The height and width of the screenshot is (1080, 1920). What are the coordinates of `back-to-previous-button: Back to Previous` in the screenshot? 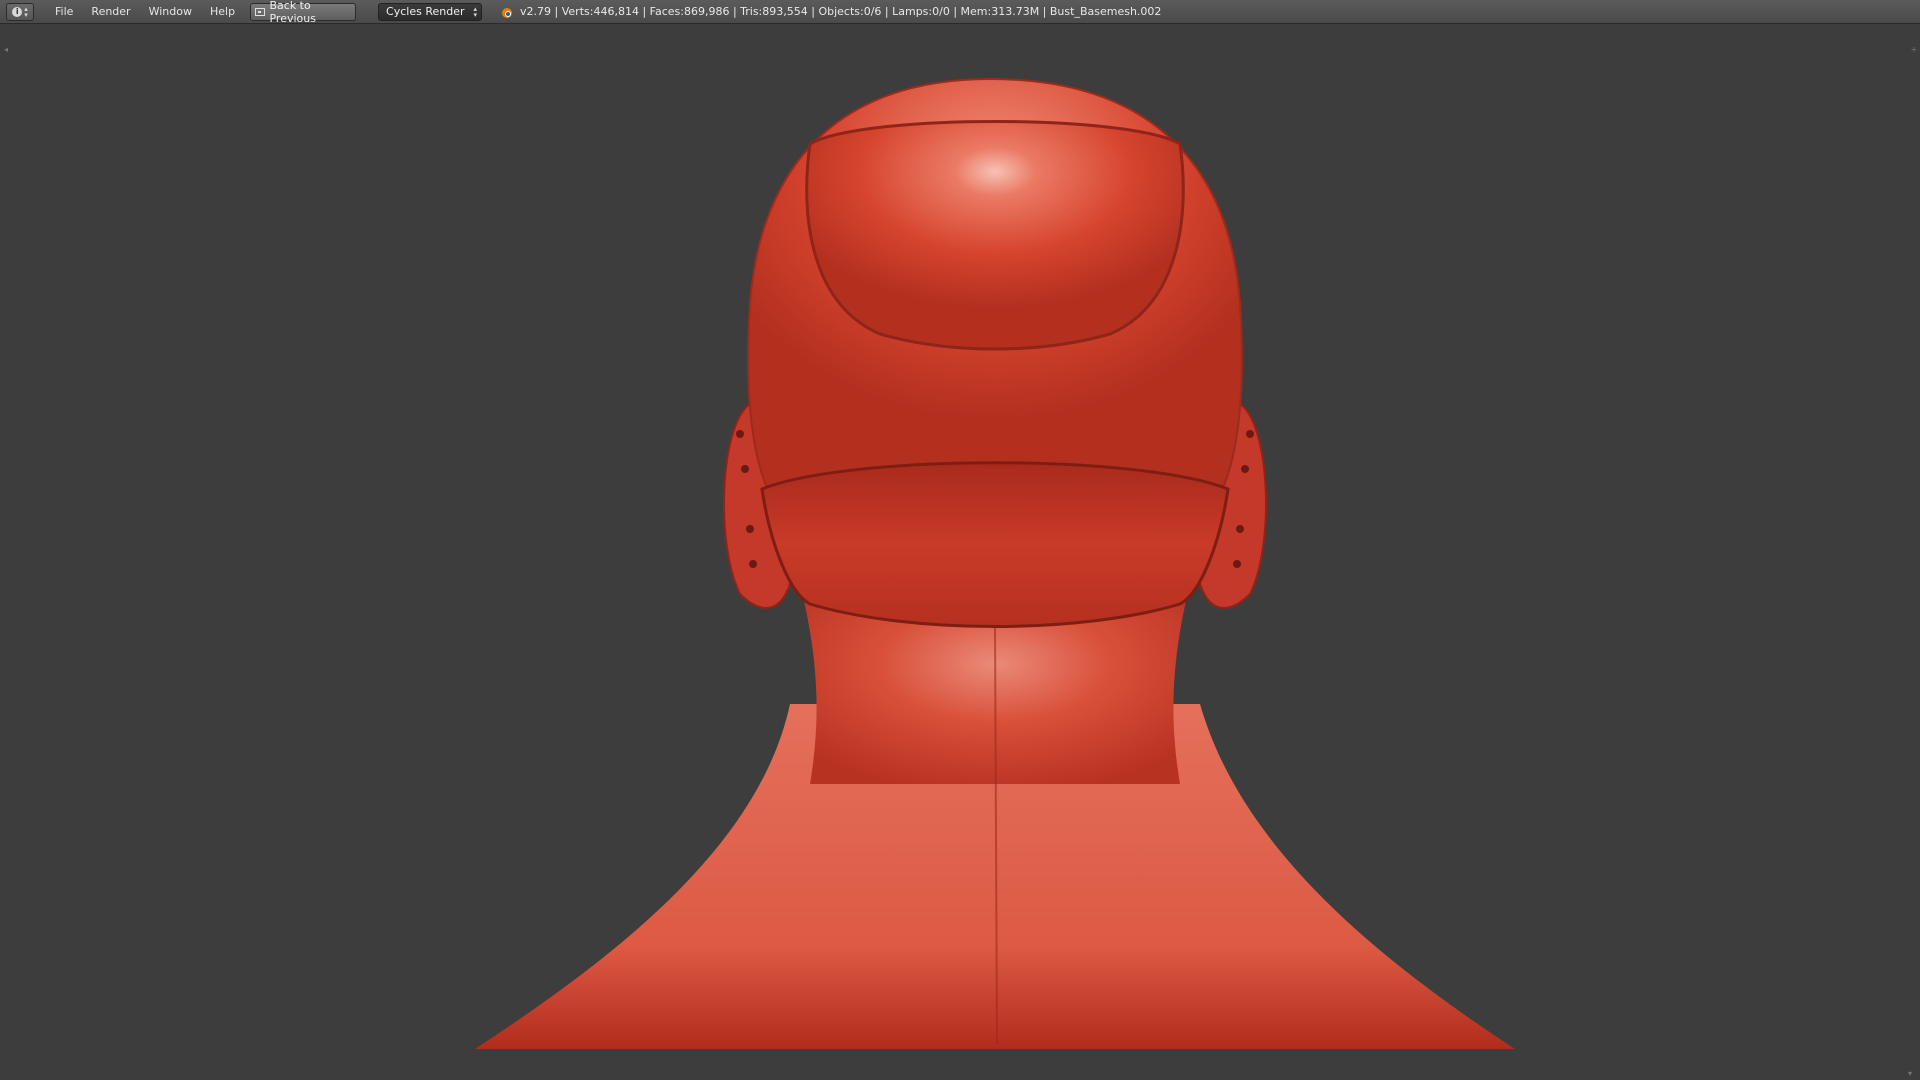 It's located at (303, 12).